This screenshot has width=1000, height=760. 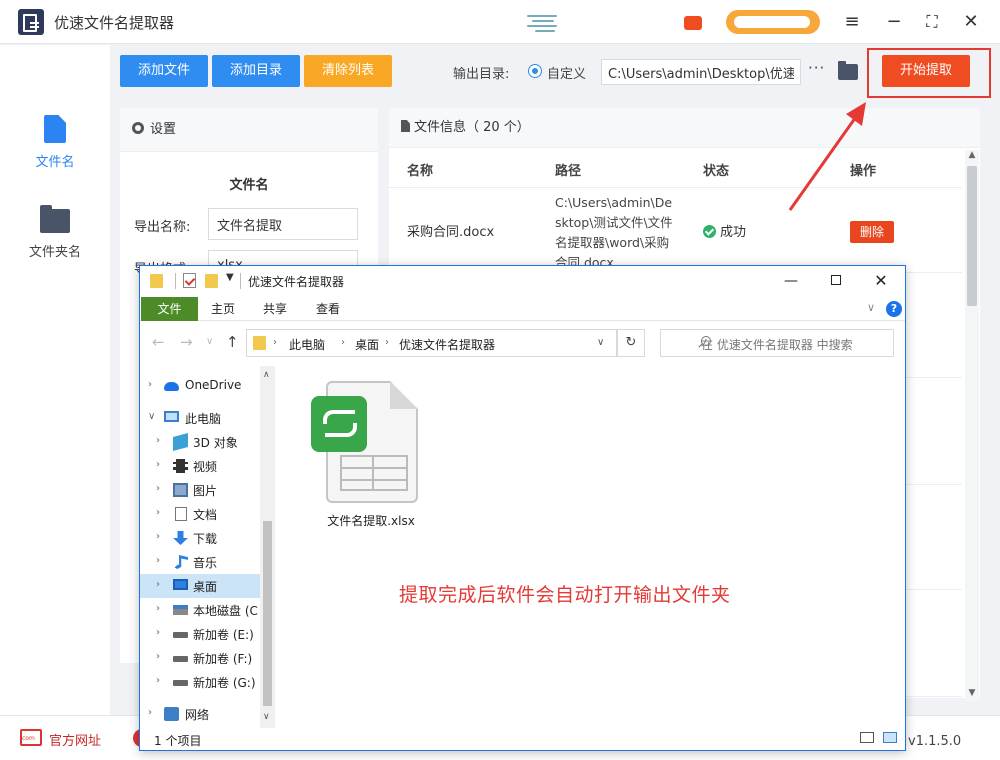 What do you see at coordinates (230, 277) in the screenshot?
I see `quick-access-dropdown-icon: ▼` at bounding box center [230, 277].